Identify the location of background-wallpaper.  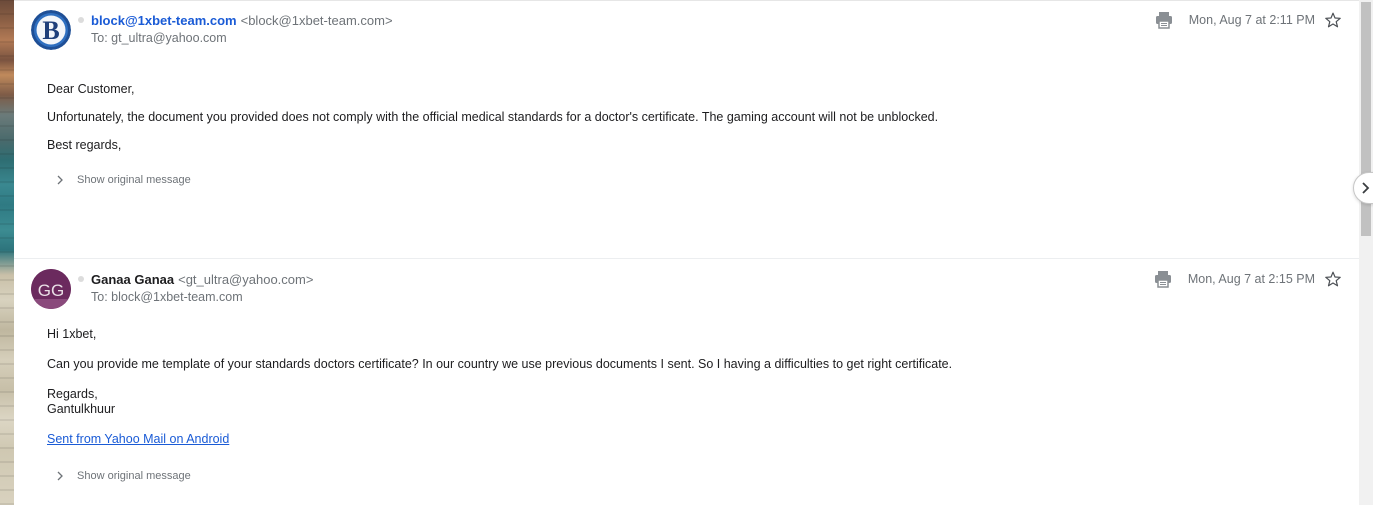
(7, 252).